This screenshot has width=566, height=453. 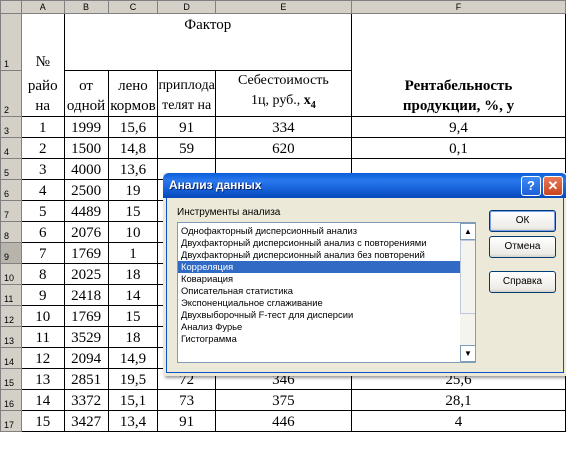 What do you see at coordinates (42, 231) in the screenshot?
I see `cell-a: 6` at bounding box center [42, 231].